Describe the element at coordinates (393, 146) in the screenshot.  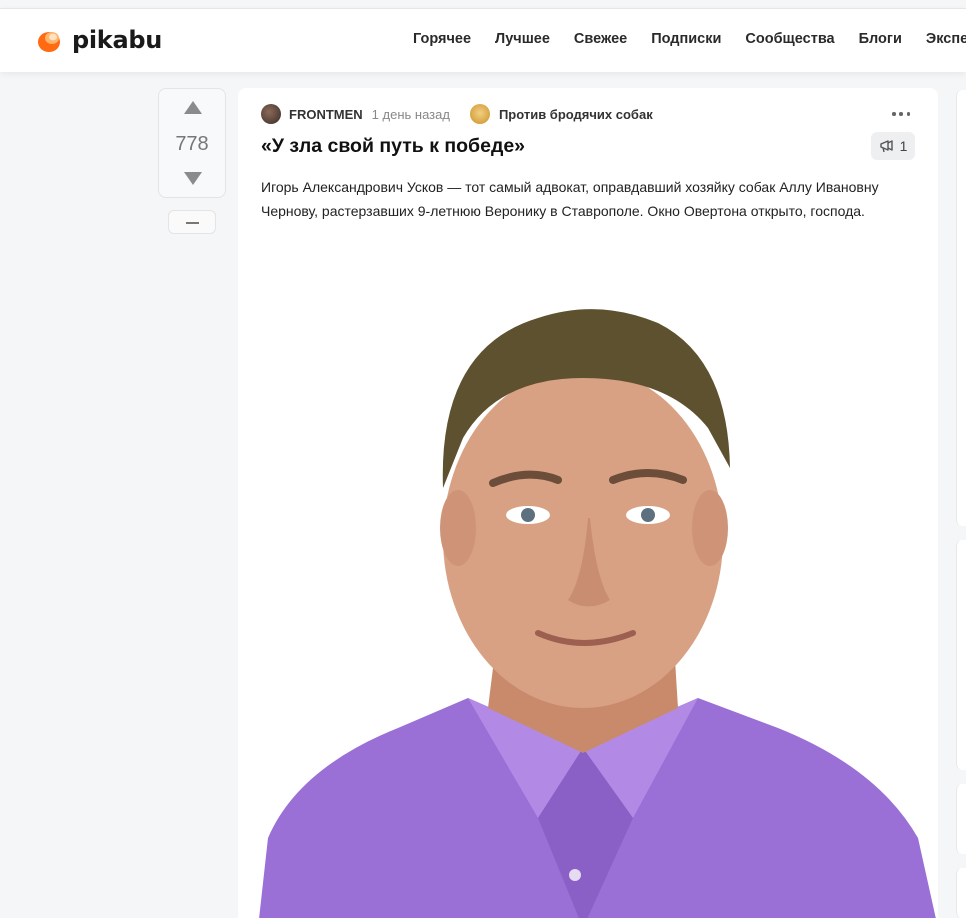
I see `story-title: «У зла свой путь к победе»` at that location.